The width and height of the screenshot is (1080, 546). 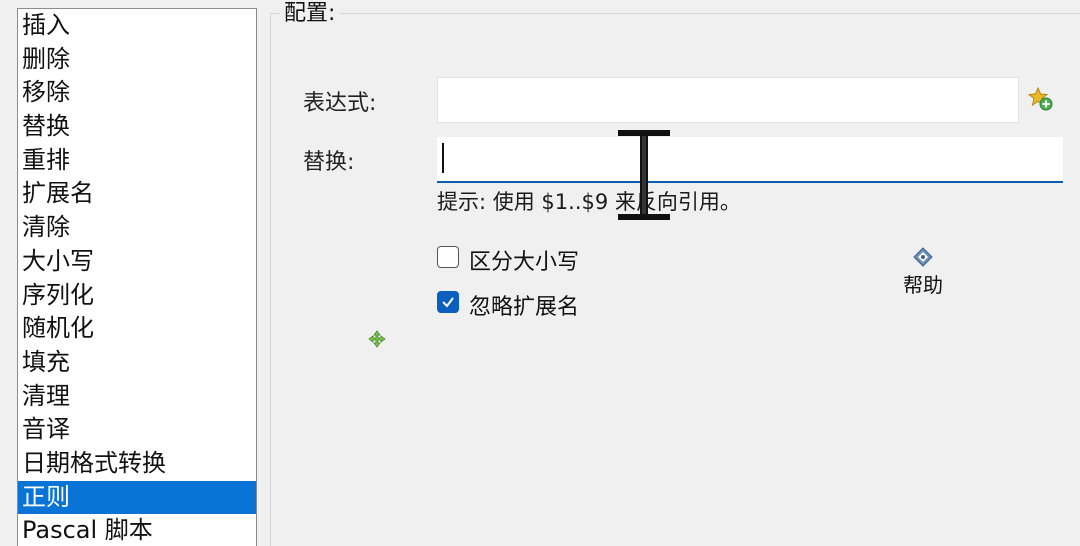 What do you see at coordinates (137, 430) in the screenshot?
I see `rule-list-item: 音译` at bounding box center [137, 430].